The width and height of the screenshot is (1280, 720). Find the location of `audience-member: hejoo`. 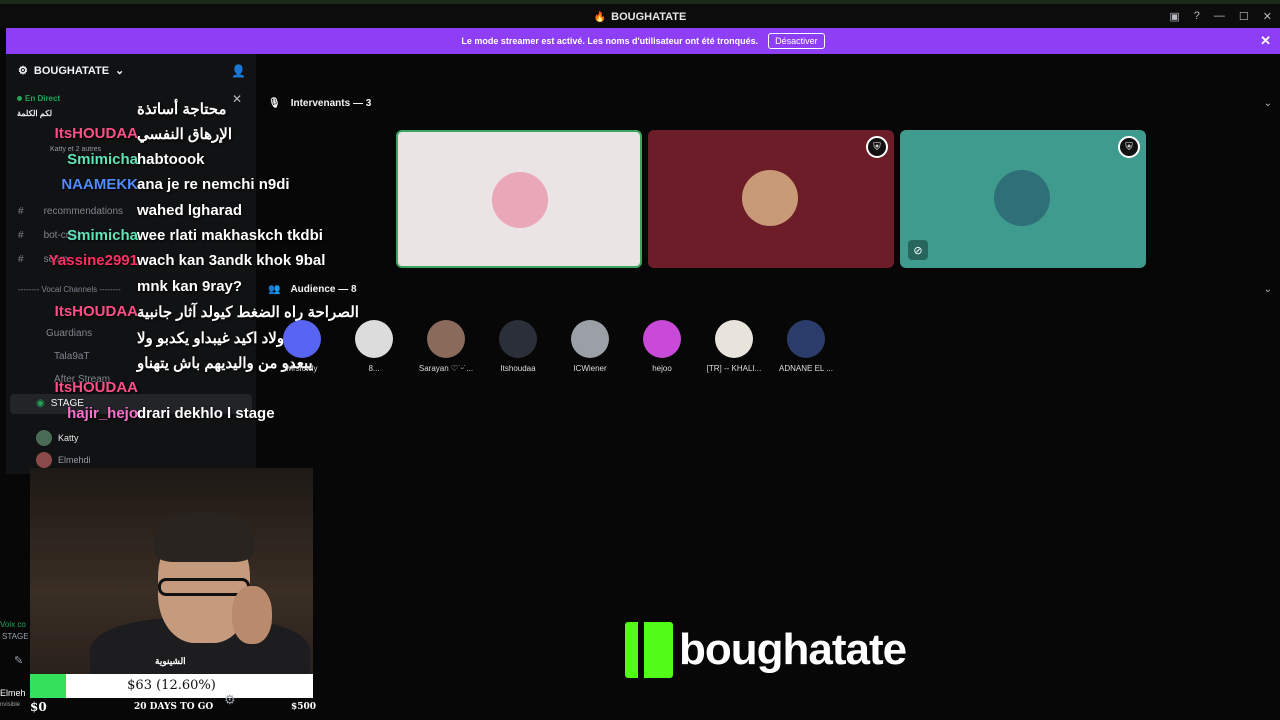

audience-member: hejoo is located at coordinates (662, 346).